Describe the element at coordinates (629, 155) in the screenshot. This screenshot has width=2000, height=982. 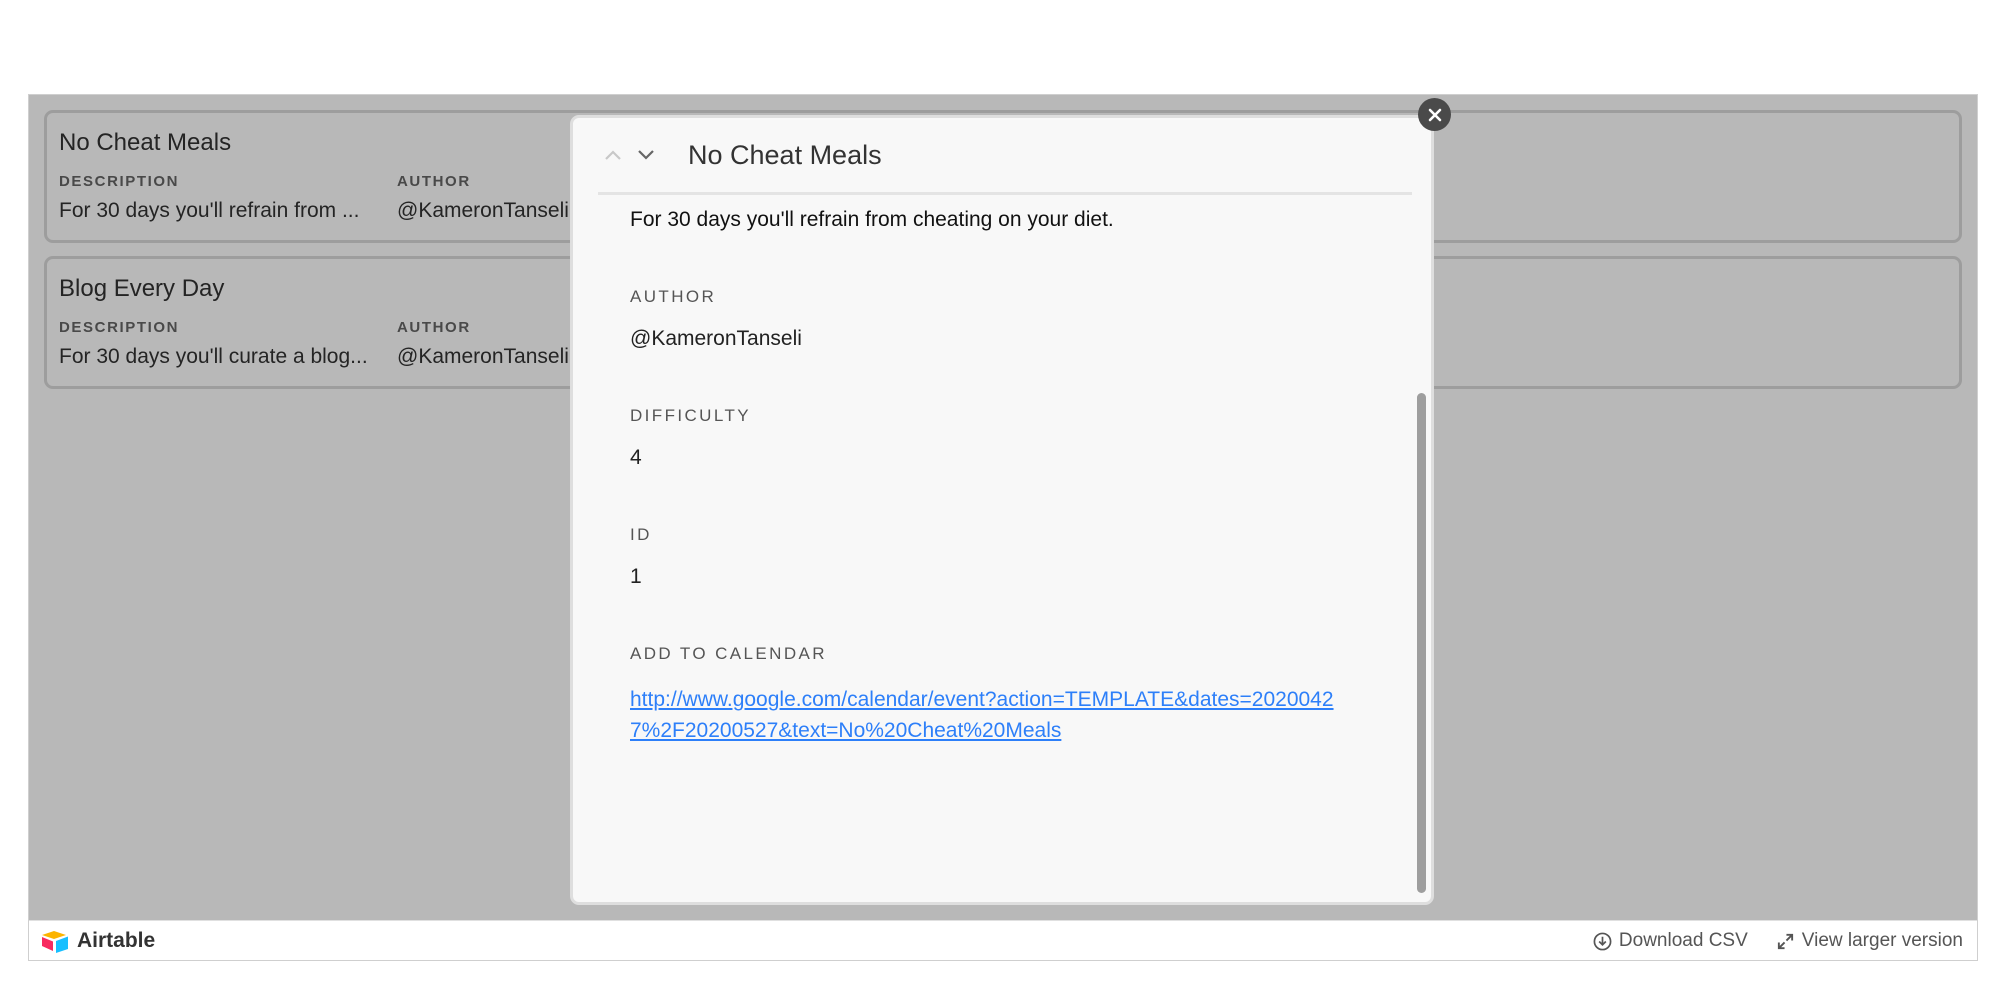
I see `record-navigation` at that location.